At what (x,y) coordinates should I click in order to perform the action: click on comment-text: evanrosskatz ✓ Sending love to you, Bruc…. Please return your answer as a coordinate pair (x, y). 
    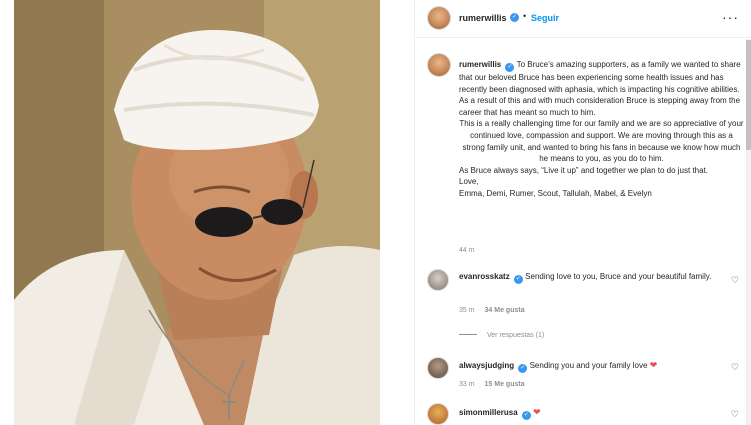
    Looking at the image, I should click on (589, 277).